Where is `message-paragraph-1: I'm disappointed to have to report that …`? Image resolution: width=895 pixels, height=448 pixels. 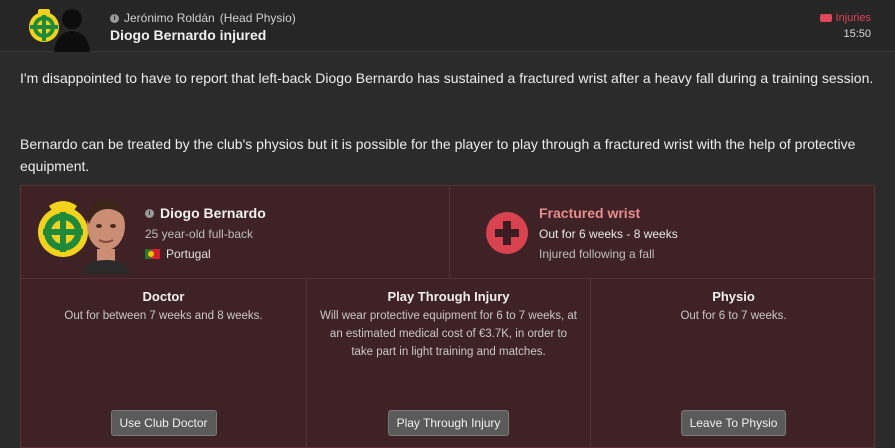 message-paragraph-1: I'm disappointed to have to report that … is located at coordinates (447, 78).